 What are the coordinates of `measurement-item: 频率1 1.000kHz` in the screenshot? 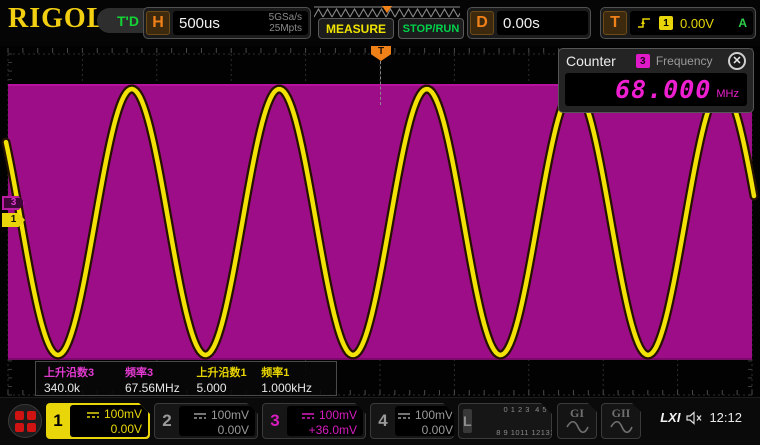 It's located at (294, 379).